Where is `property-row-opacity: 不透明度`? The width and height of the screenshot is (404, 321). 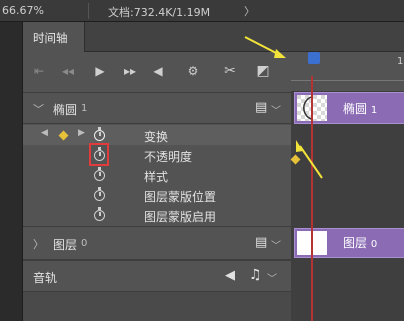 property-row-opacity: 不透明度 is located at coordinates (157, 155).